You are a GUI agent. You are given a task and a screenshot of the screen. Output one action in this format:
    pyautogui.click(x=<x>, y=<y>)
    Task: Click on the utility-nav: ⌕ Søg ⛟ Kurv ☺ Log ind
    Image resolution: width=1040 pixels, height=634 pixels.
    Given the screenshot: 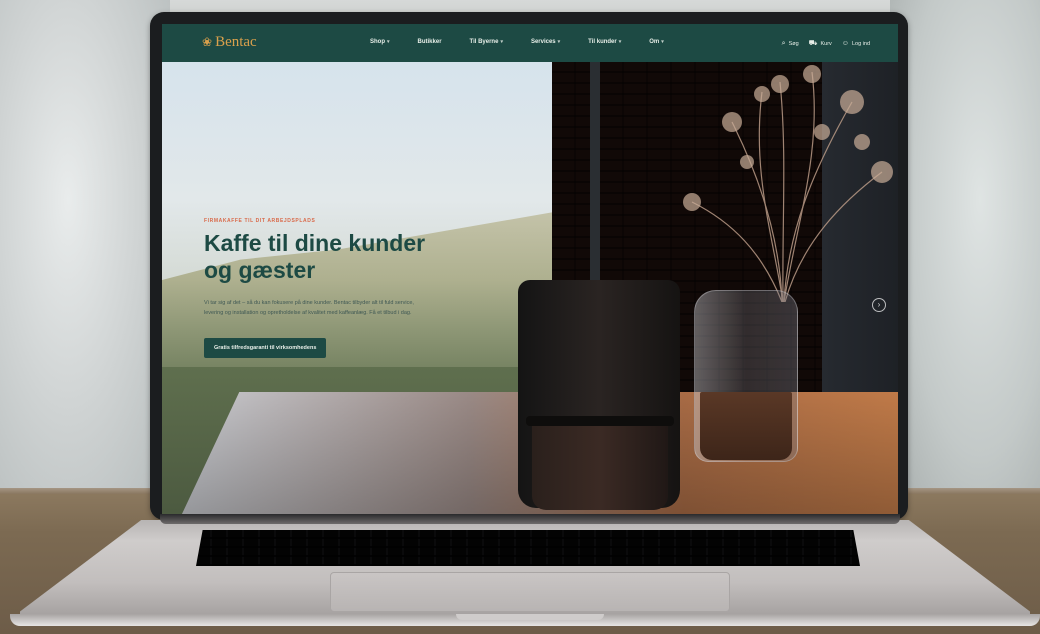 What is the action you would take?
    pyautogui.click(x=826, y=43)
    